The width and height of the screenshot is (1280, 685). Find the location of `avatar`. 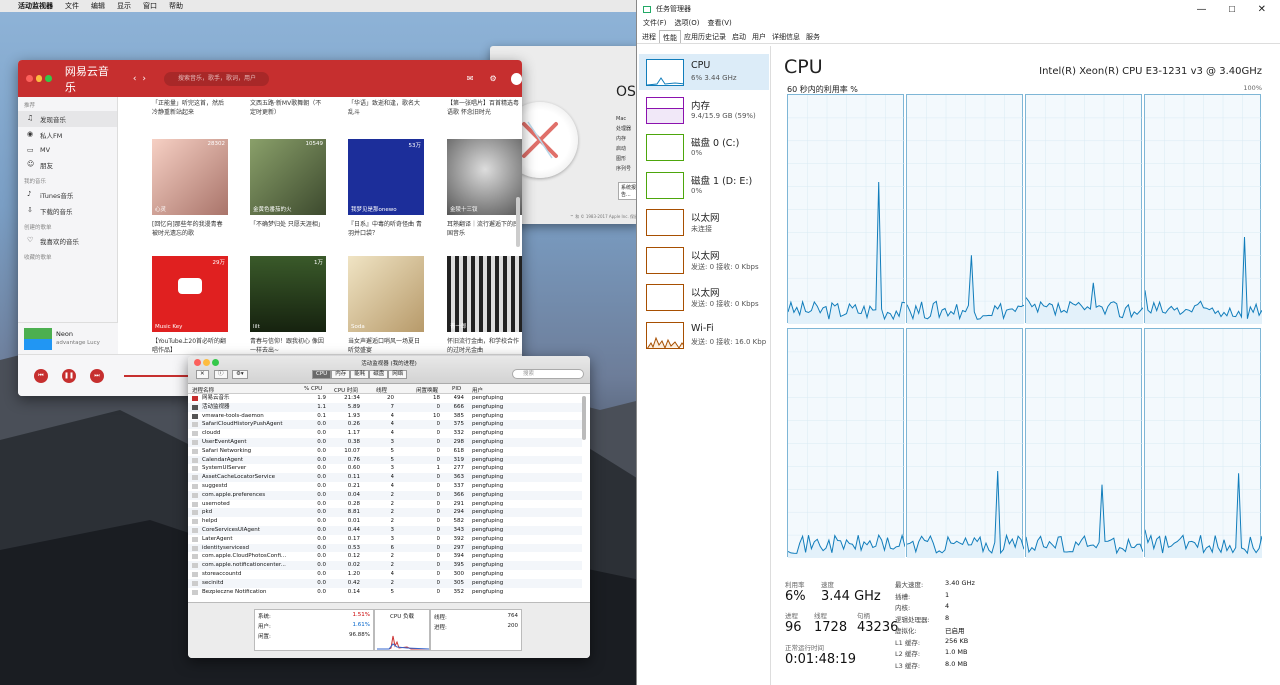

avatar is located at coordinates (516, 78).